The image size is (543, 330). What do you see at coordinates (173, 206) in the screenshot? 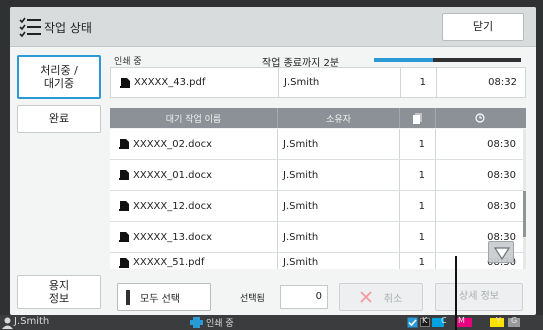
I see `job-name: XXXXX_12.docx` at bounding box center [173, 206].